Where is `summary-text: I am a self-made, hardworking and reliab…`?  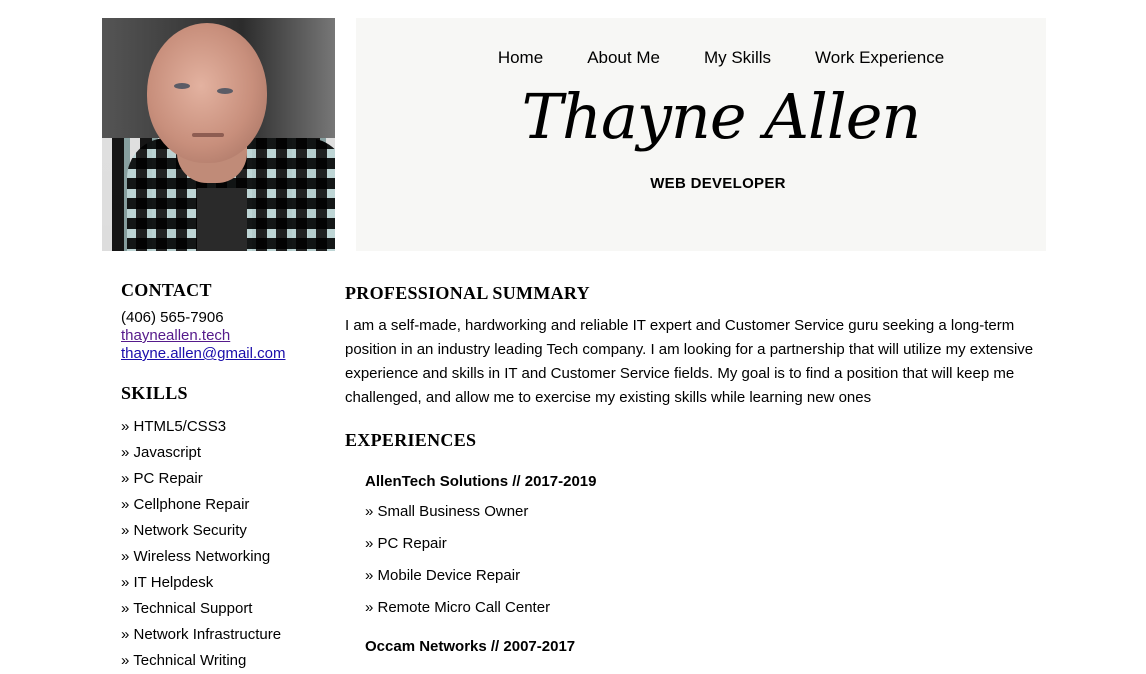 summary-text: I am a self-made, hardworking and reliab… is located at coordinates (689, 361).